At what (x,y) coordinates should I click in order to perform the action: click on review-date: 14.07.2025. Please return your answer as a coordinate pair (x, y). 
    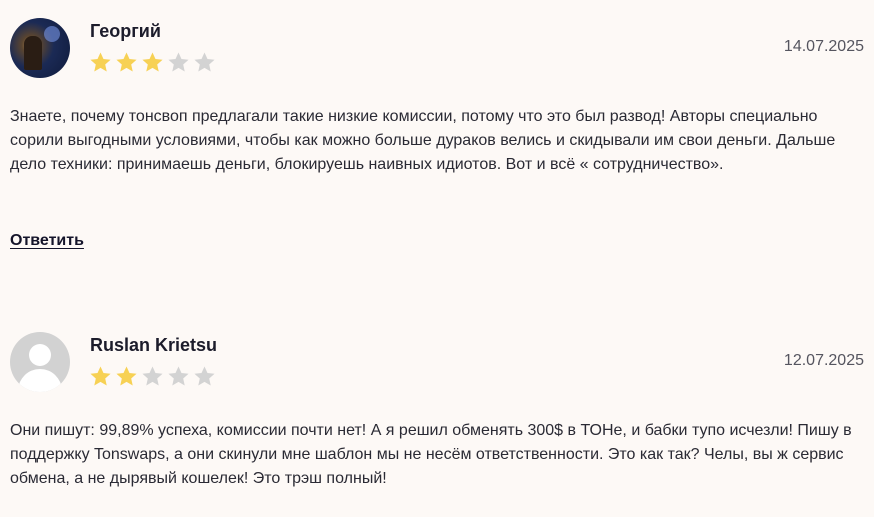
    Looking at the image, I should click on (823, 46).